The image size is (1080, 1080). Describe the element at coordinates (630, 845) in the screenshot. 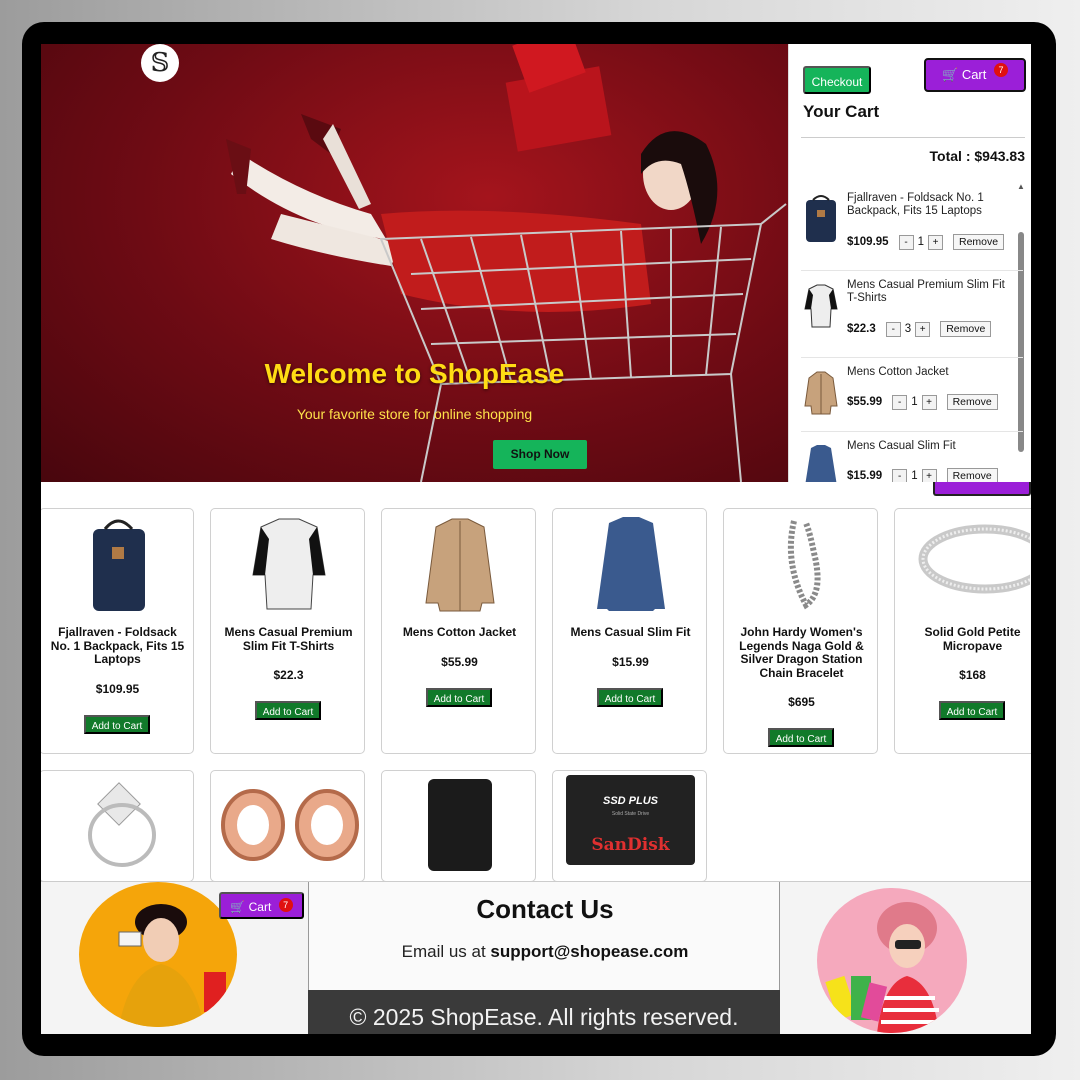

I see `ssd-brand-text: SanDisk` at that location.